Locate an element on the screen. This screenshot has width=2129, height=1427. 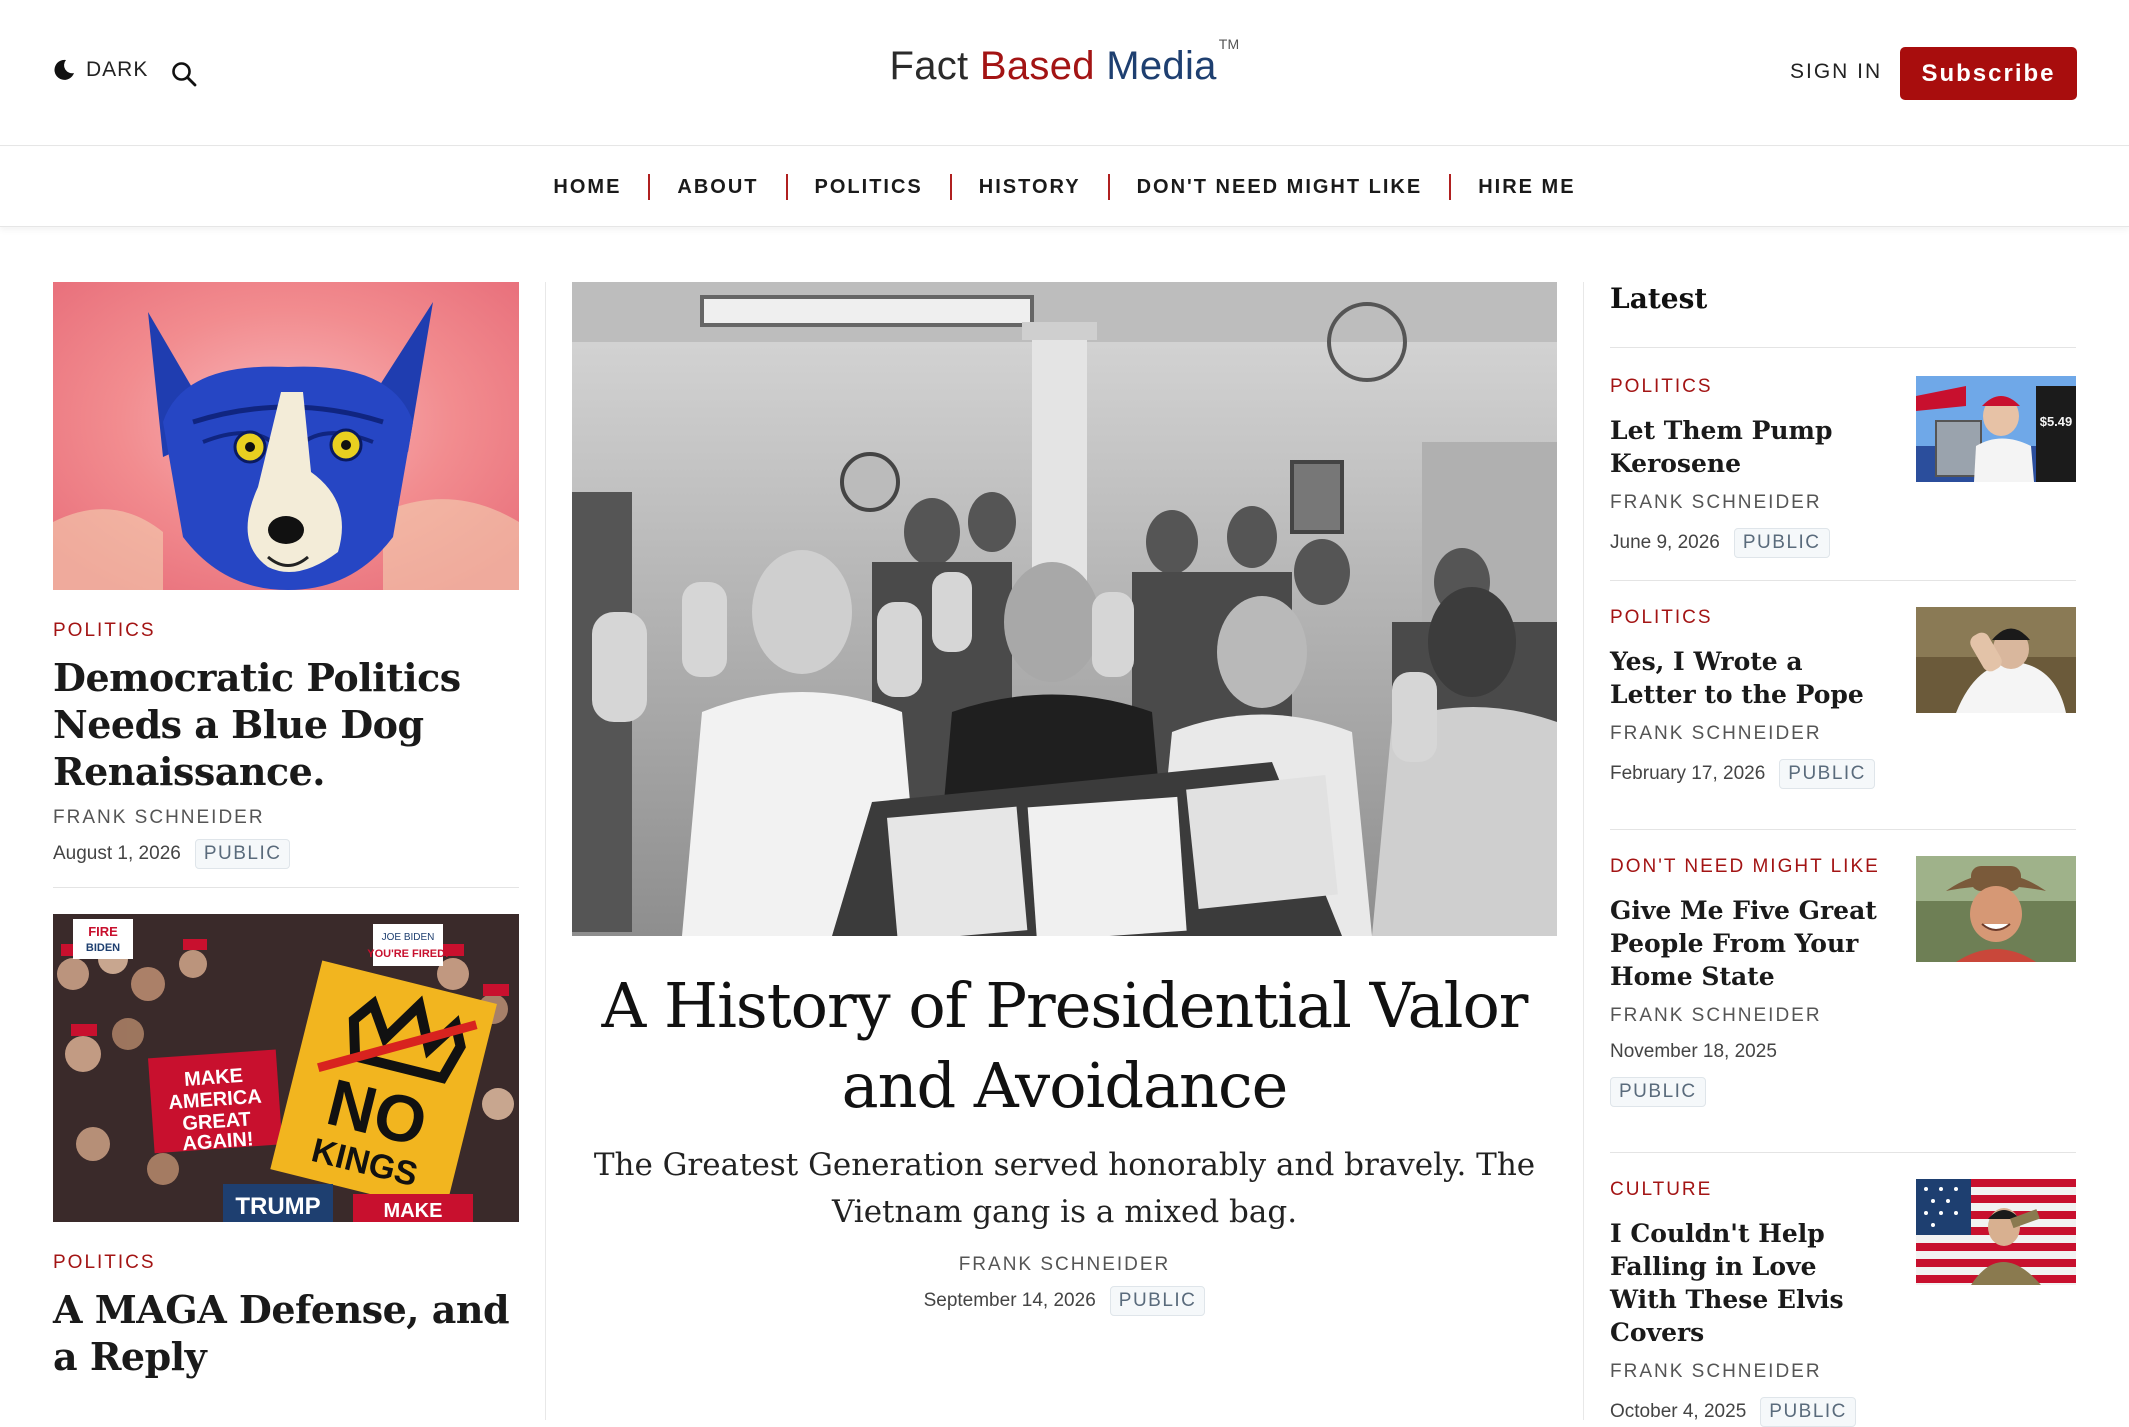
elvis-thumbnail is located at coordinates (1996, 1232).